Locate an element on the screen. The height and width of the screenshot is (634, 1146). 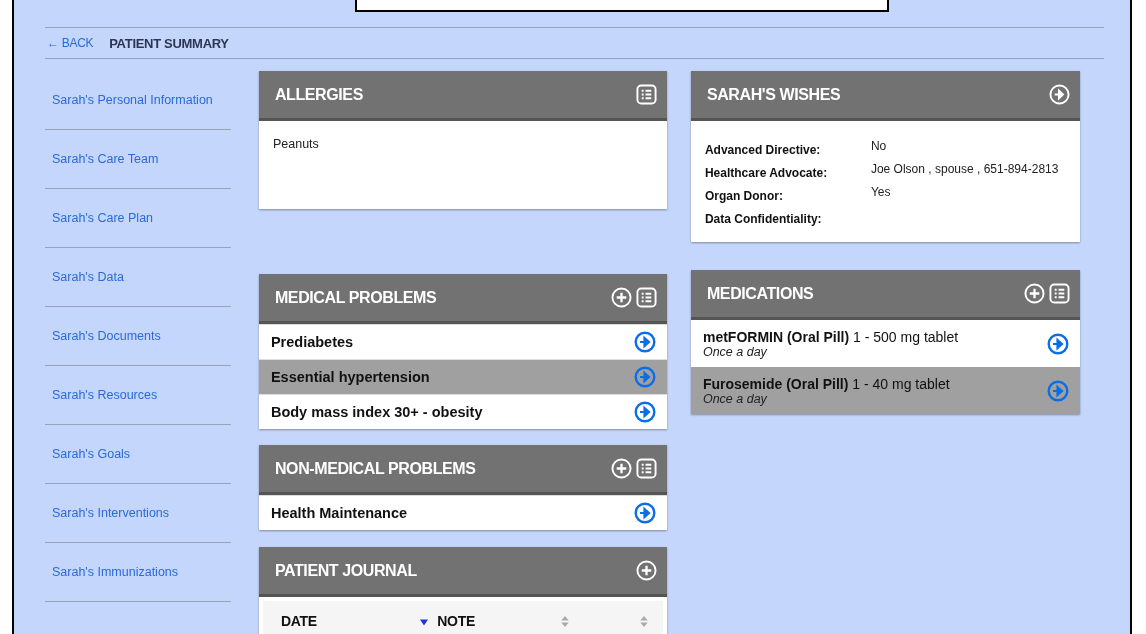
card-title: MEDICATIONS is located at coordinates (760, 293).